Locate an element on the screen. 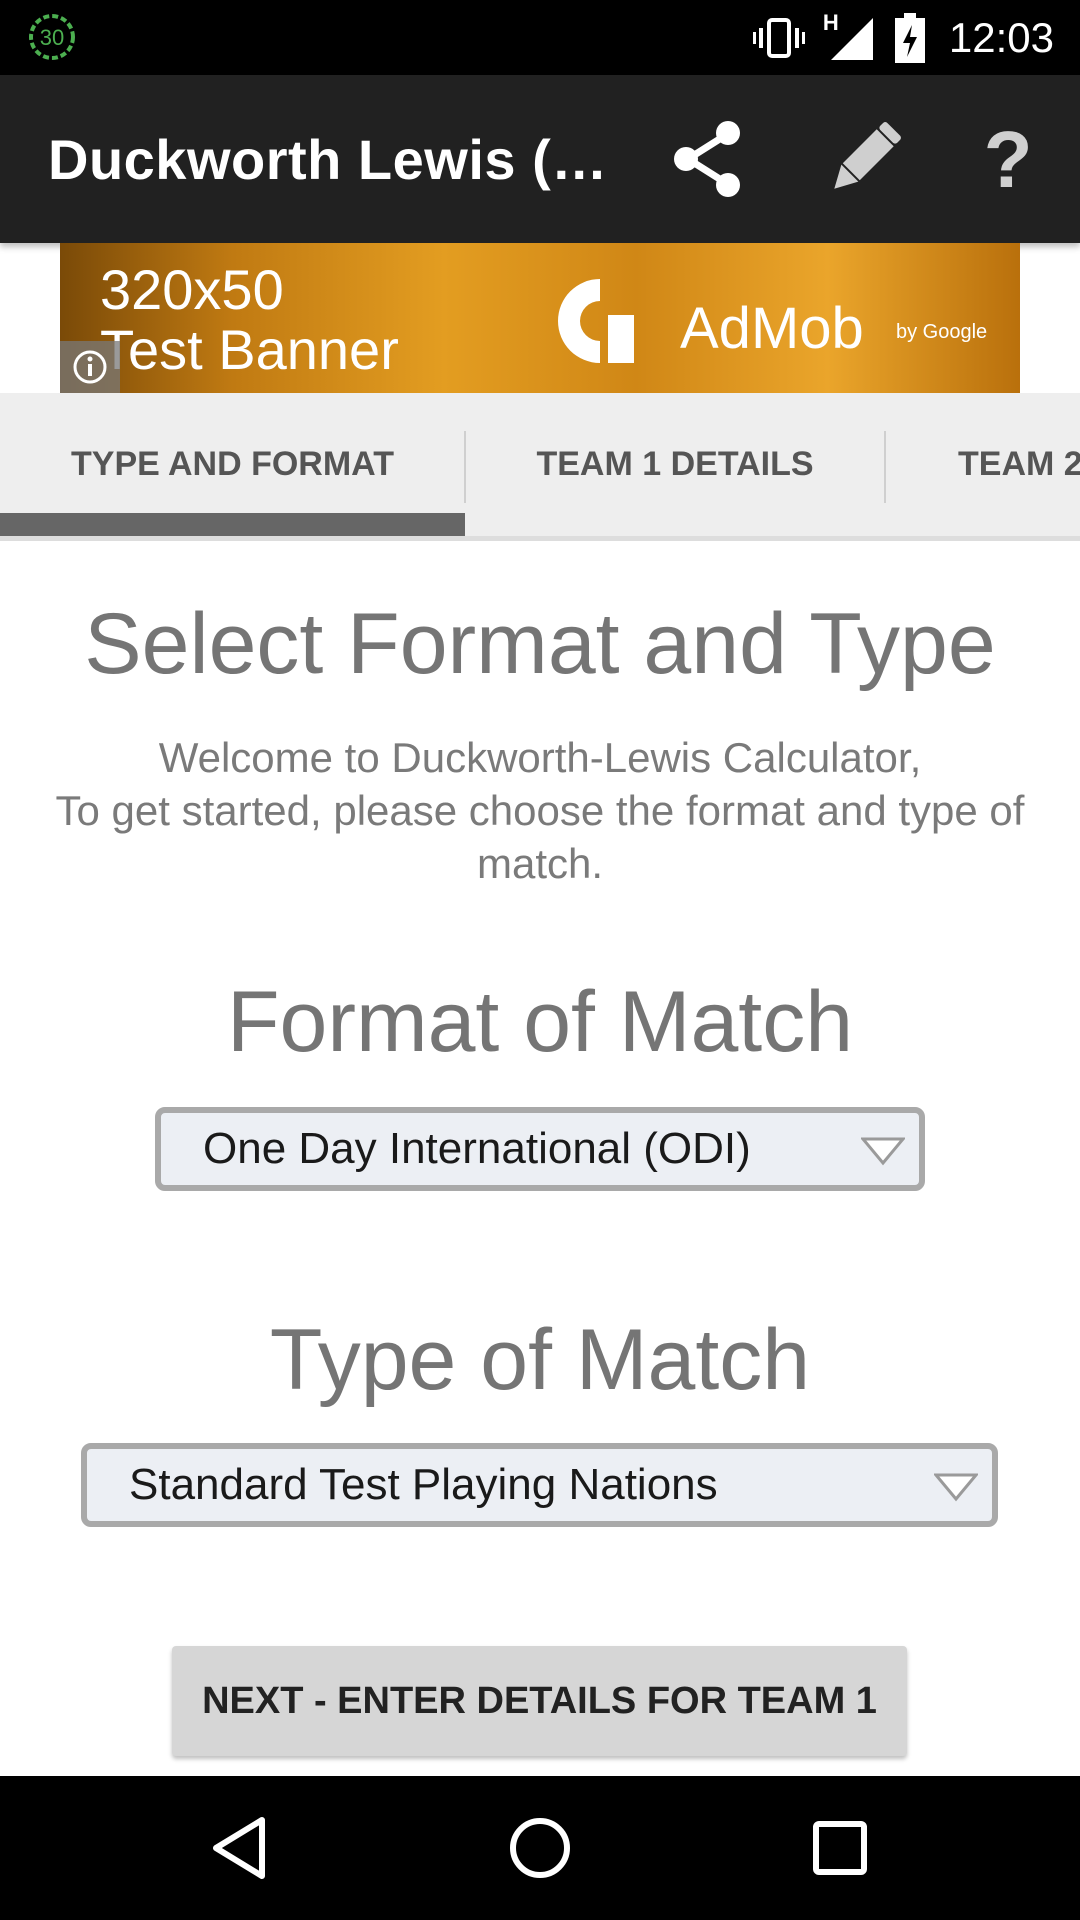 This screenshot has width=1080, height=1920. status-bar: 30 H 12:03 is located at coordinates (540, 37).